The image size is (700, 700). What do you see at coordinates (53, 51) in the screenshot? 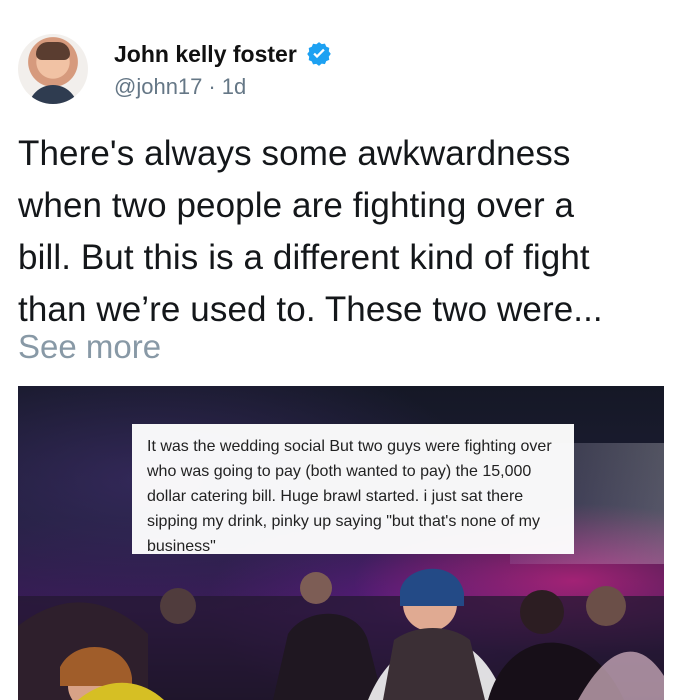
I see `avatar-hair` at bounding box center [53, 51].